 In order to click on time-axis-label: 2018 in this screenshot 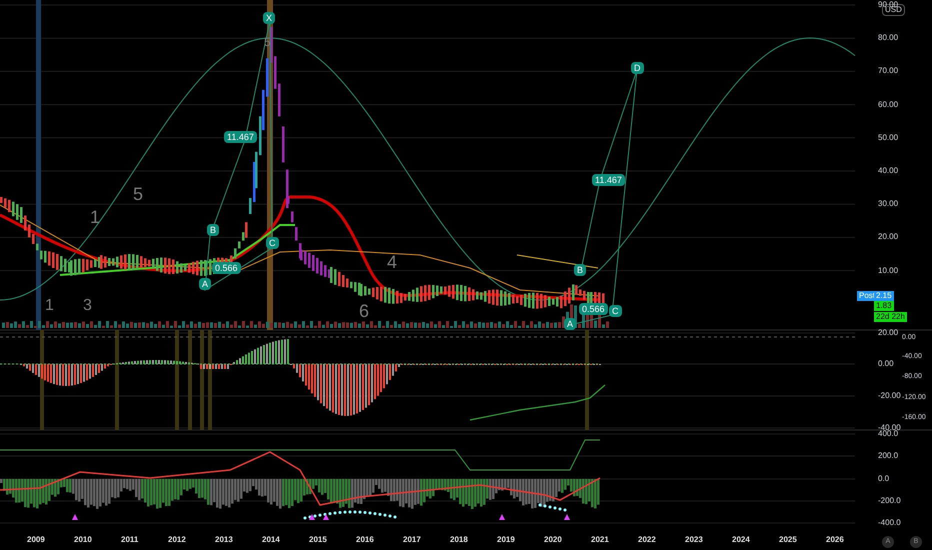, I will do `click(459, 540)`.